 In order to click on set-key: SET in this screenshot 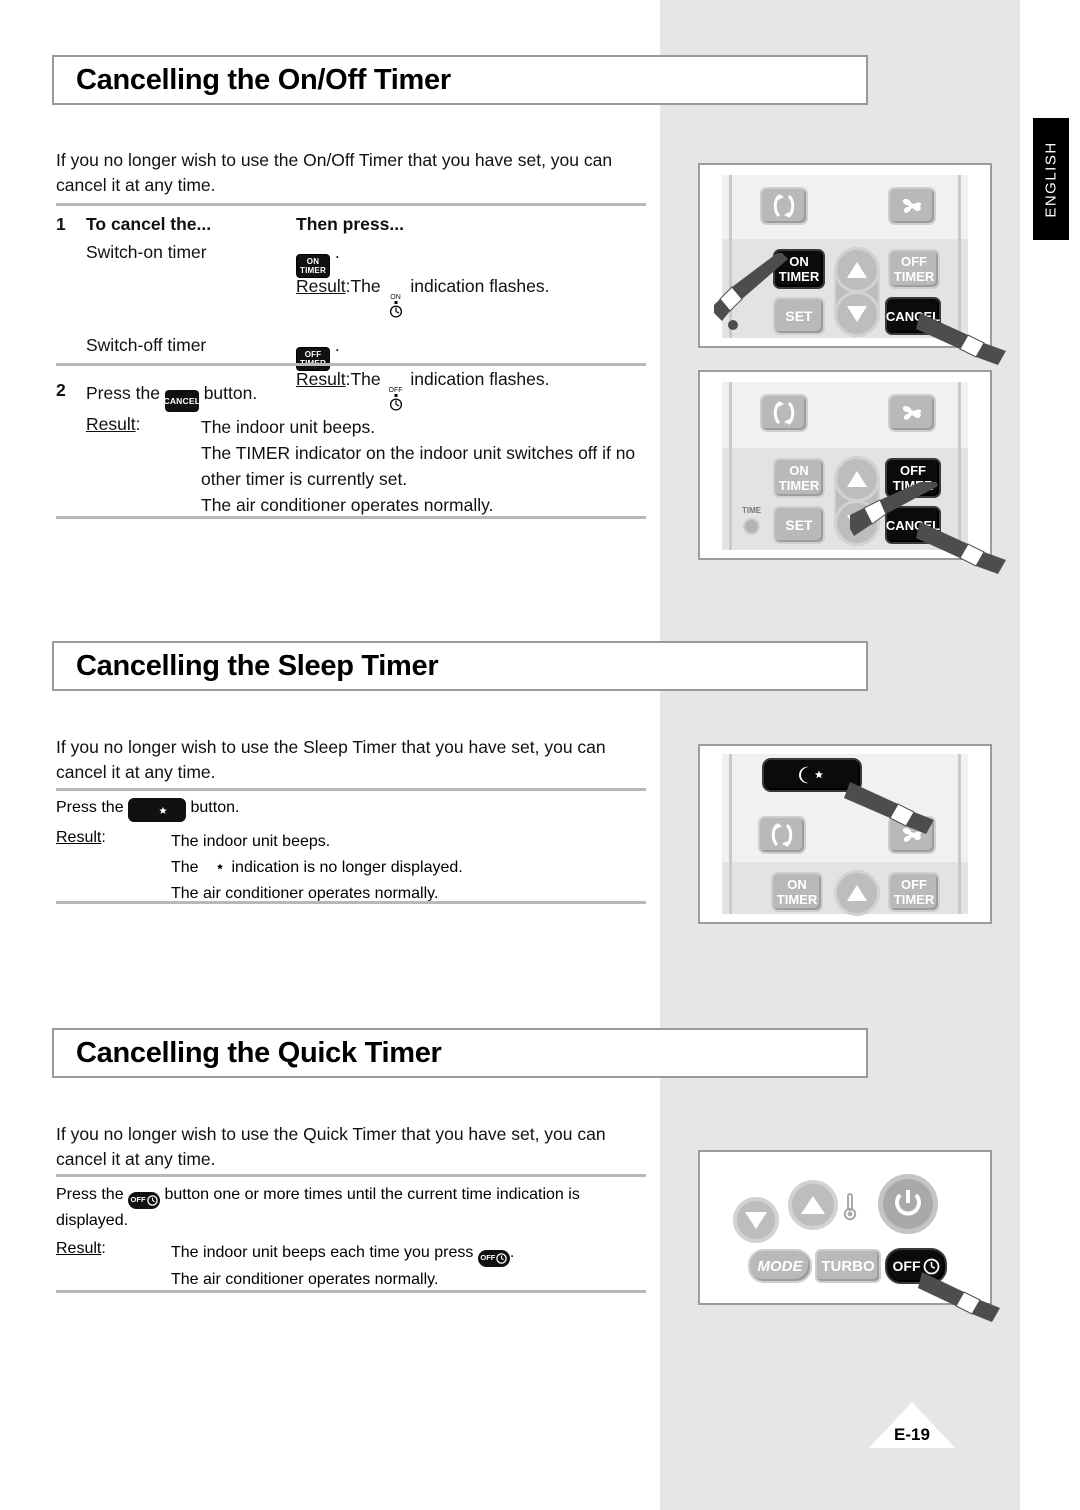, I will do `click(799, 525)`.